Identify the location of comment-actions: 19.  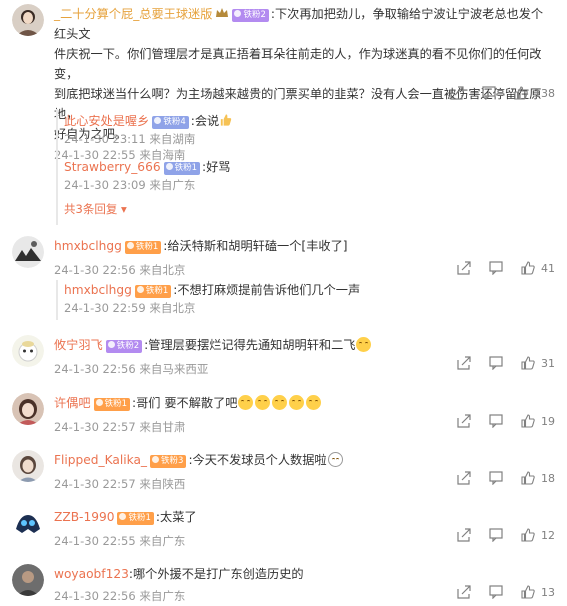
(497, 421).